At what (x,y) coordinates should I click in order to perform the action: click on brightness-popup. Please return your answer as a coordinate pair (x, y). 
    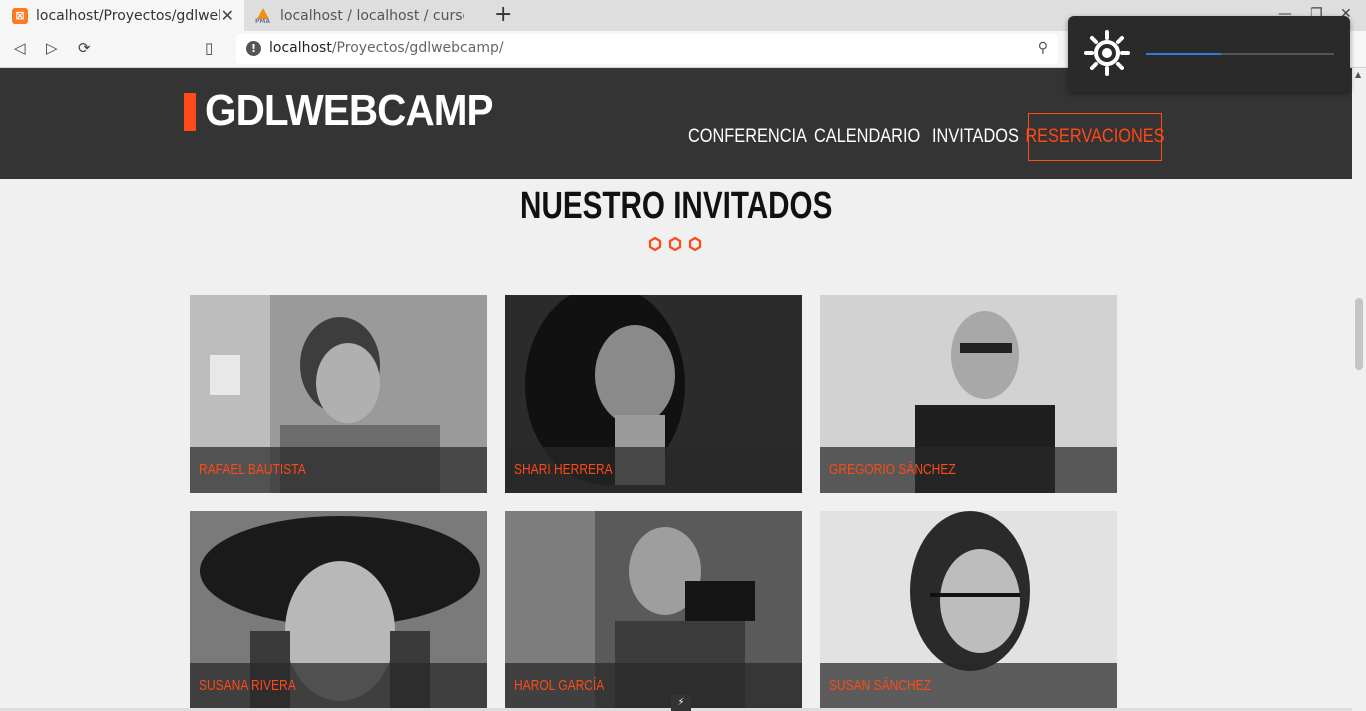
    Looking at the image, I should click on (1209, 54).